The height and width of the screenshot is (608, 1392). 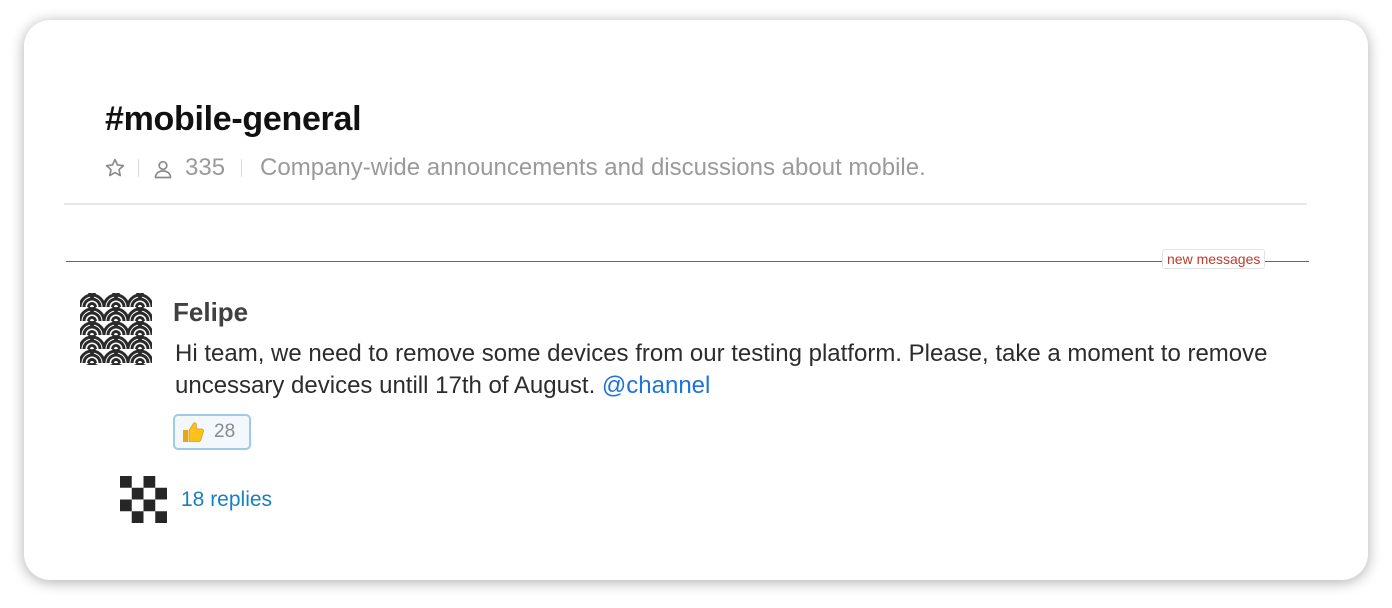 I want to click on star-icon, so click(x=115, y=168).